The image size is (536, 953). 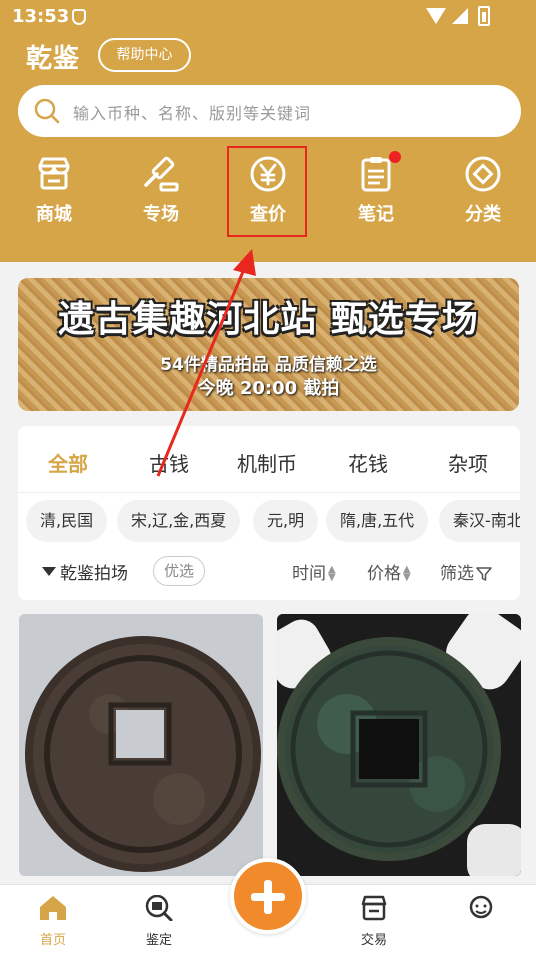 I want to click on sort-row: 乾鉴拍场 优选 时间 ▲ ▼ 价格 ▲ ▼ 筛选, so click(x=269, y=572).